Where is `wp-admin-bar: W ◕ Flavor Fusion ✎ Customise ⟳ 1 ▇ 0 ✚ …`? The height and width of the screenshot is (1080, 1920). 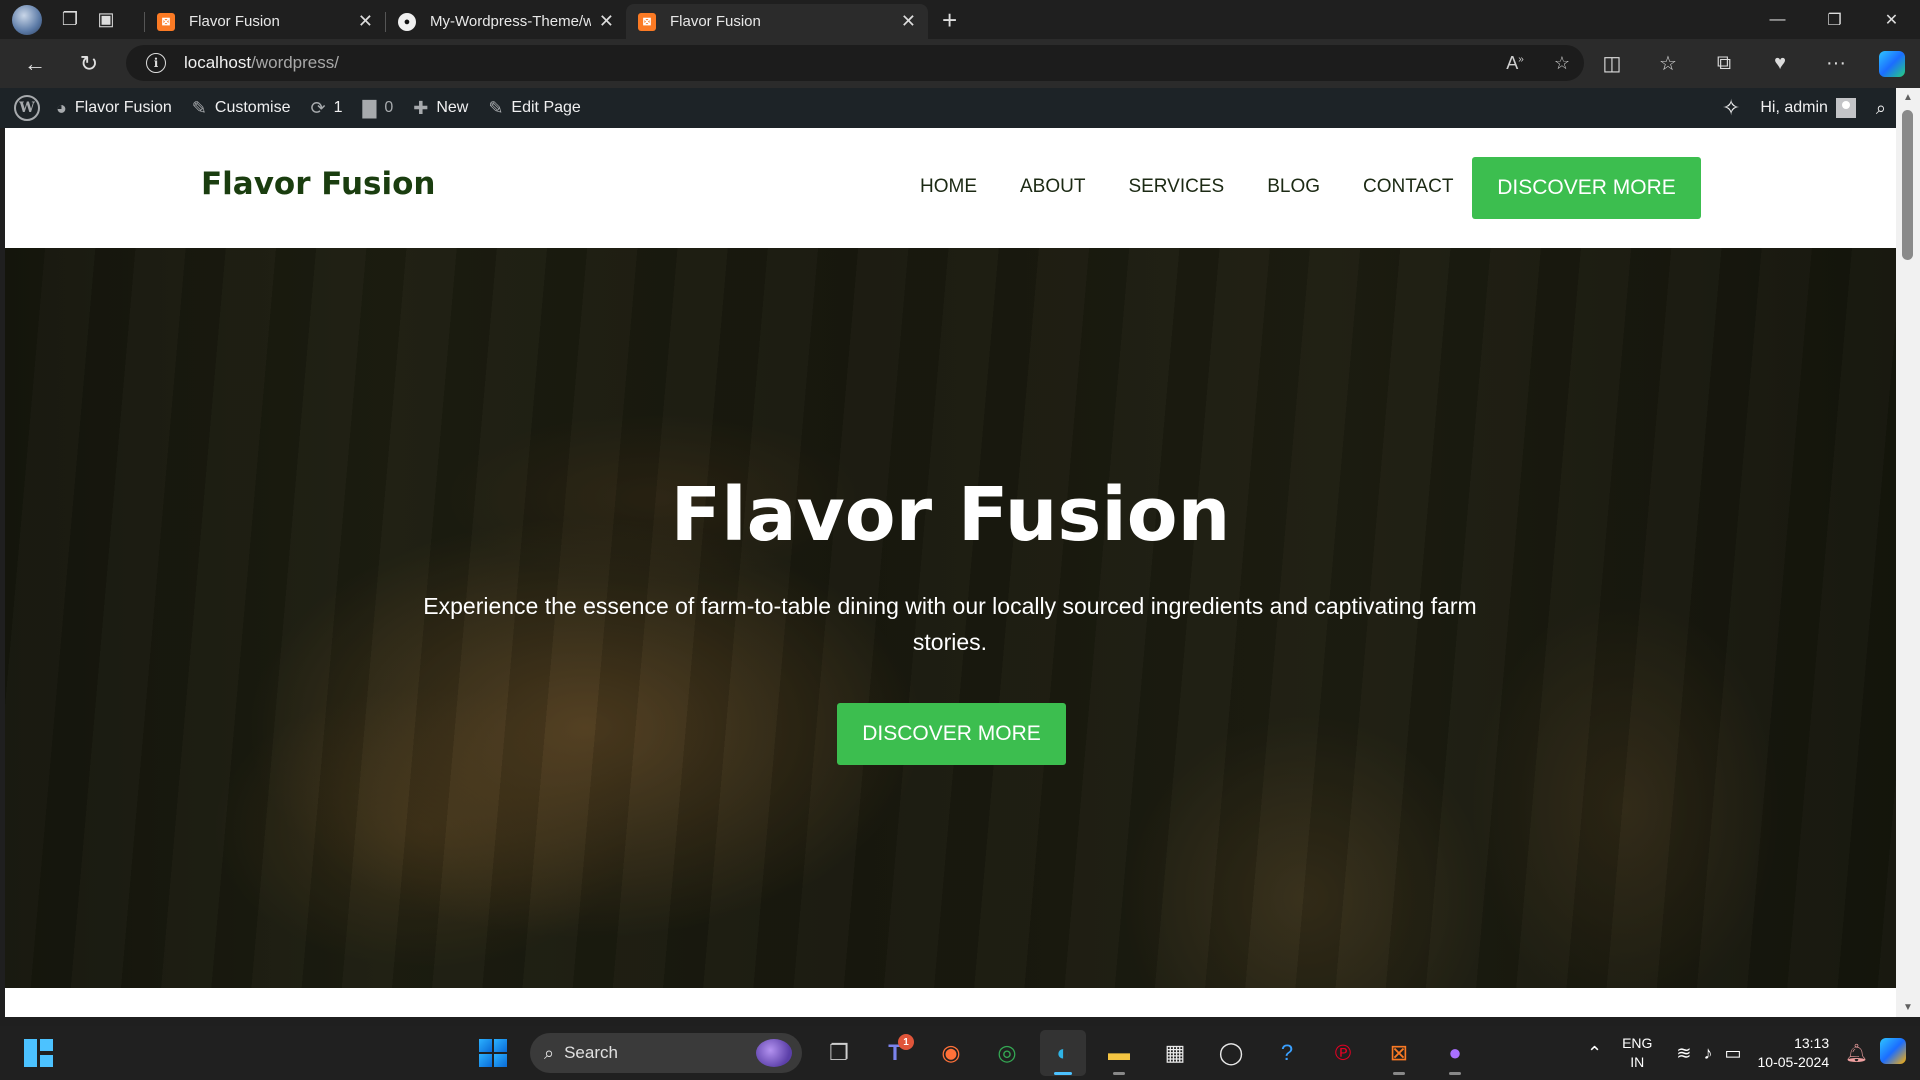
wp-admin-bar: W ◕ Flavor Fusion ✎ Customise ⟳ 1 ▇ 0 ✚ … is located at coordinates (948, 108).